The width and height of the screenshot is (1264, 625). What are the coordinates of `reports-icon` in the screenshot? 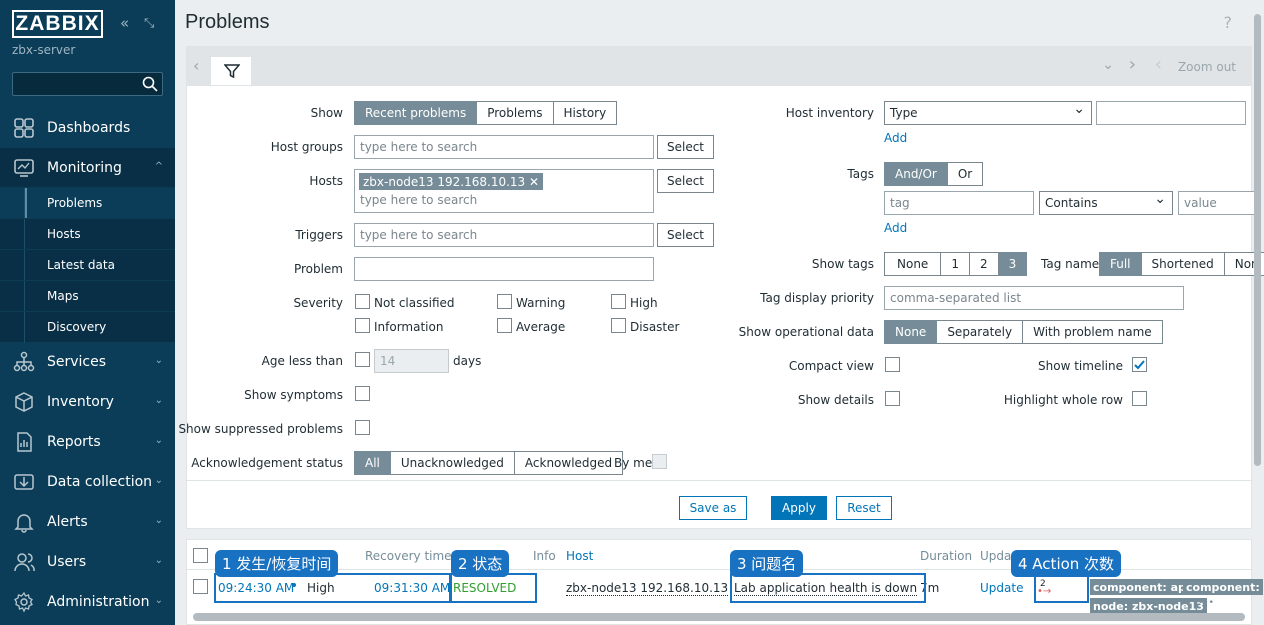 It's located at (24, 442).